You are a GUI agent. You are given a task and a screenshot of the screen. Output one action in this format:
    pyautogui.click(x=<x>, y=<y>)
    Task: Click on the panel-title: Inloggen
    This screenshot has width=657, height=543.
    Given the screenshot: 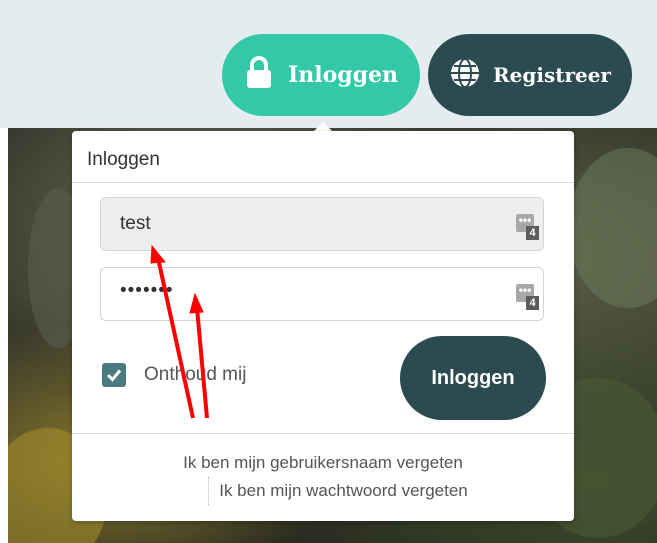 What is the action you would take?
    pyautogui.click(x=123, y=159)
    